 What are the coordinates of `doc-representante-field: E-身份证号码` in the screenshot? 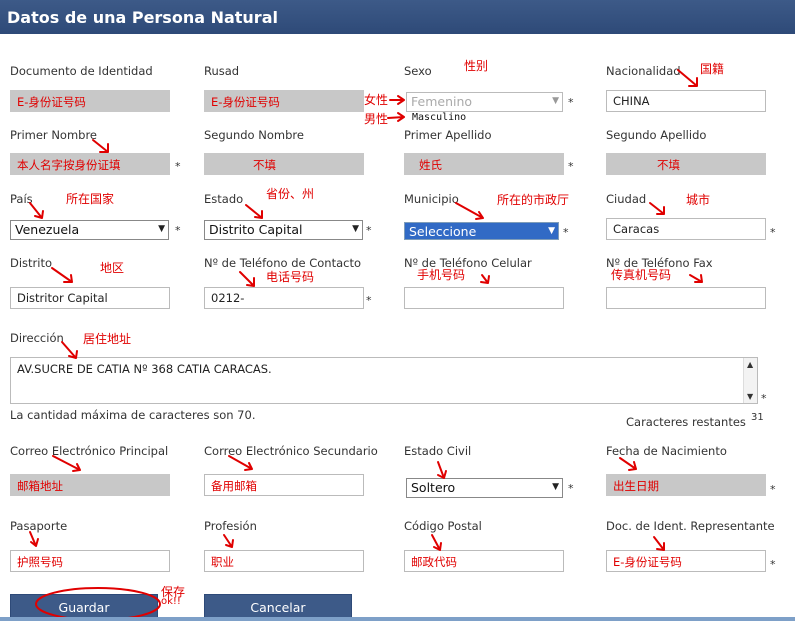 It's located at (686, 561).